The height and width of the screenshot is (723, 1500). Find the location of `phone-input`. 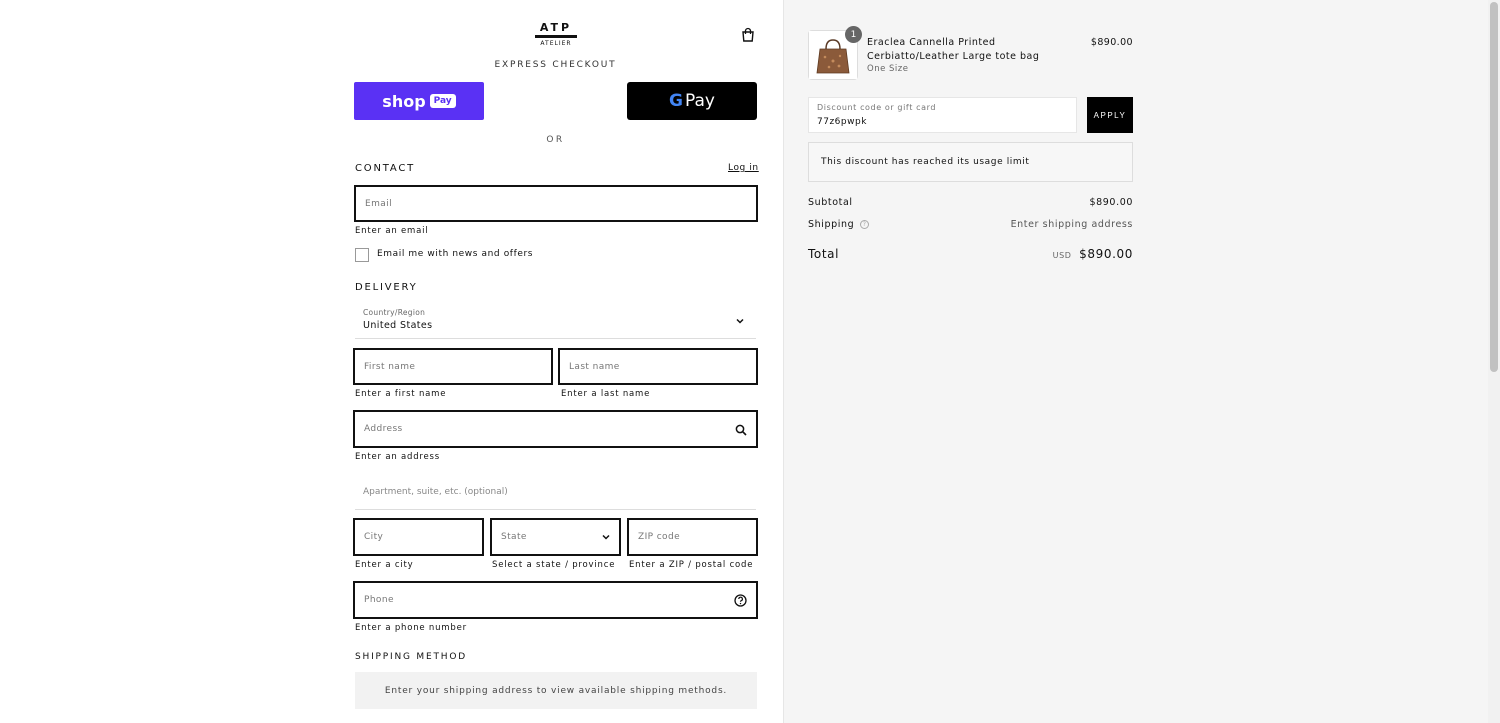

phone-input is located at coordinates (555, 600).